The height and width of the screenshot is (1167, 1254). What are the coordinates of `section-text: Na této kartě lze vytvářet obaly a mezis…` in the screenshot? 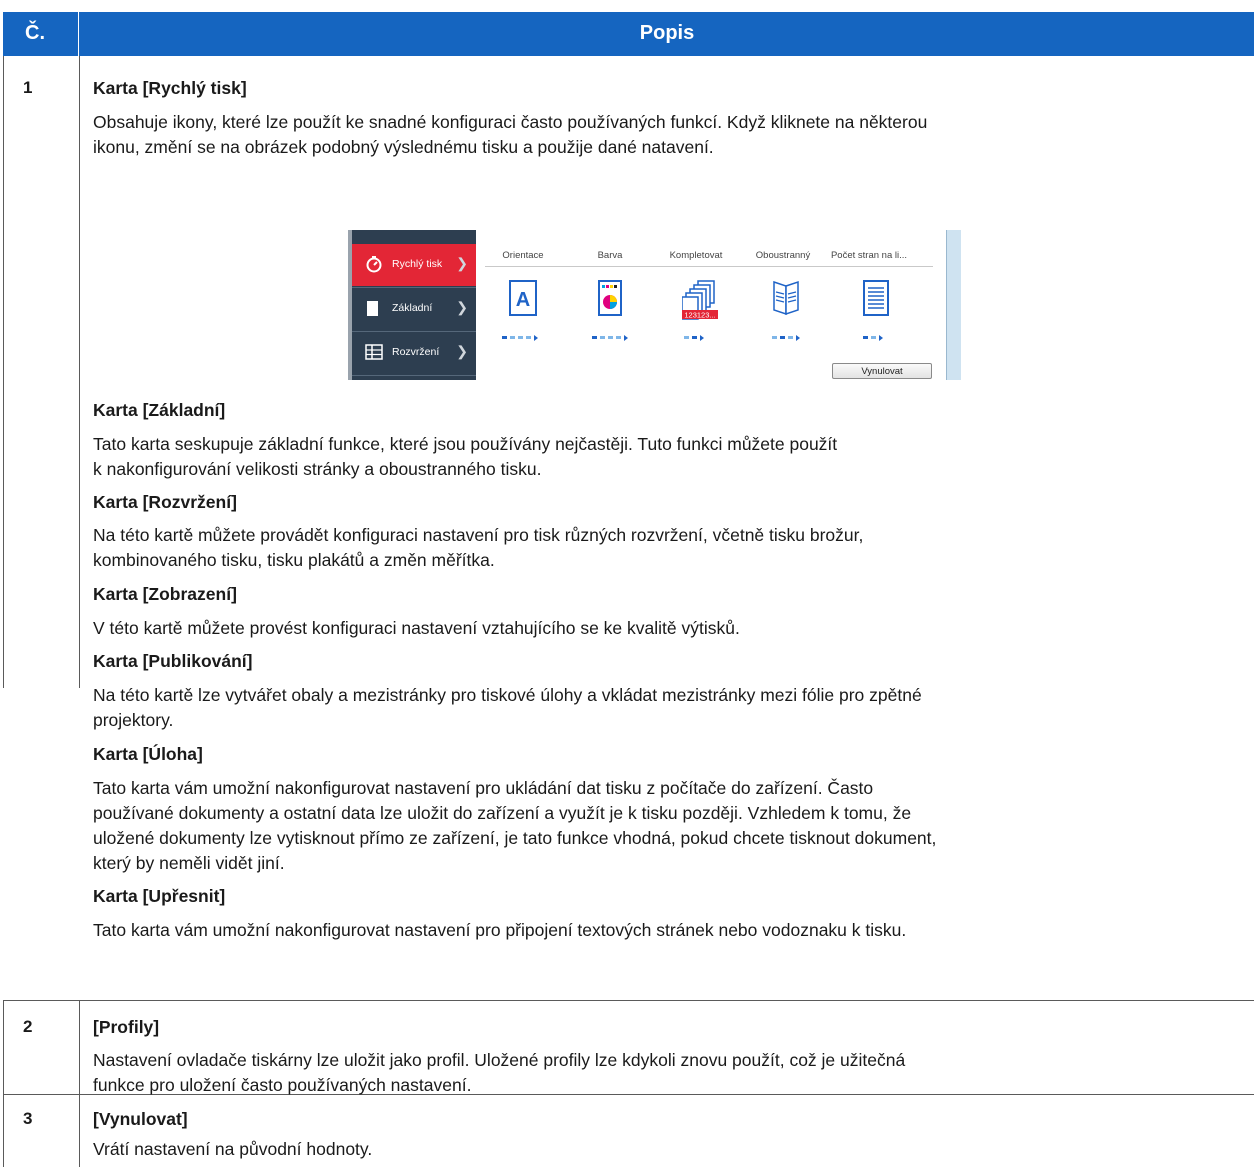 It's located at (507, 708).